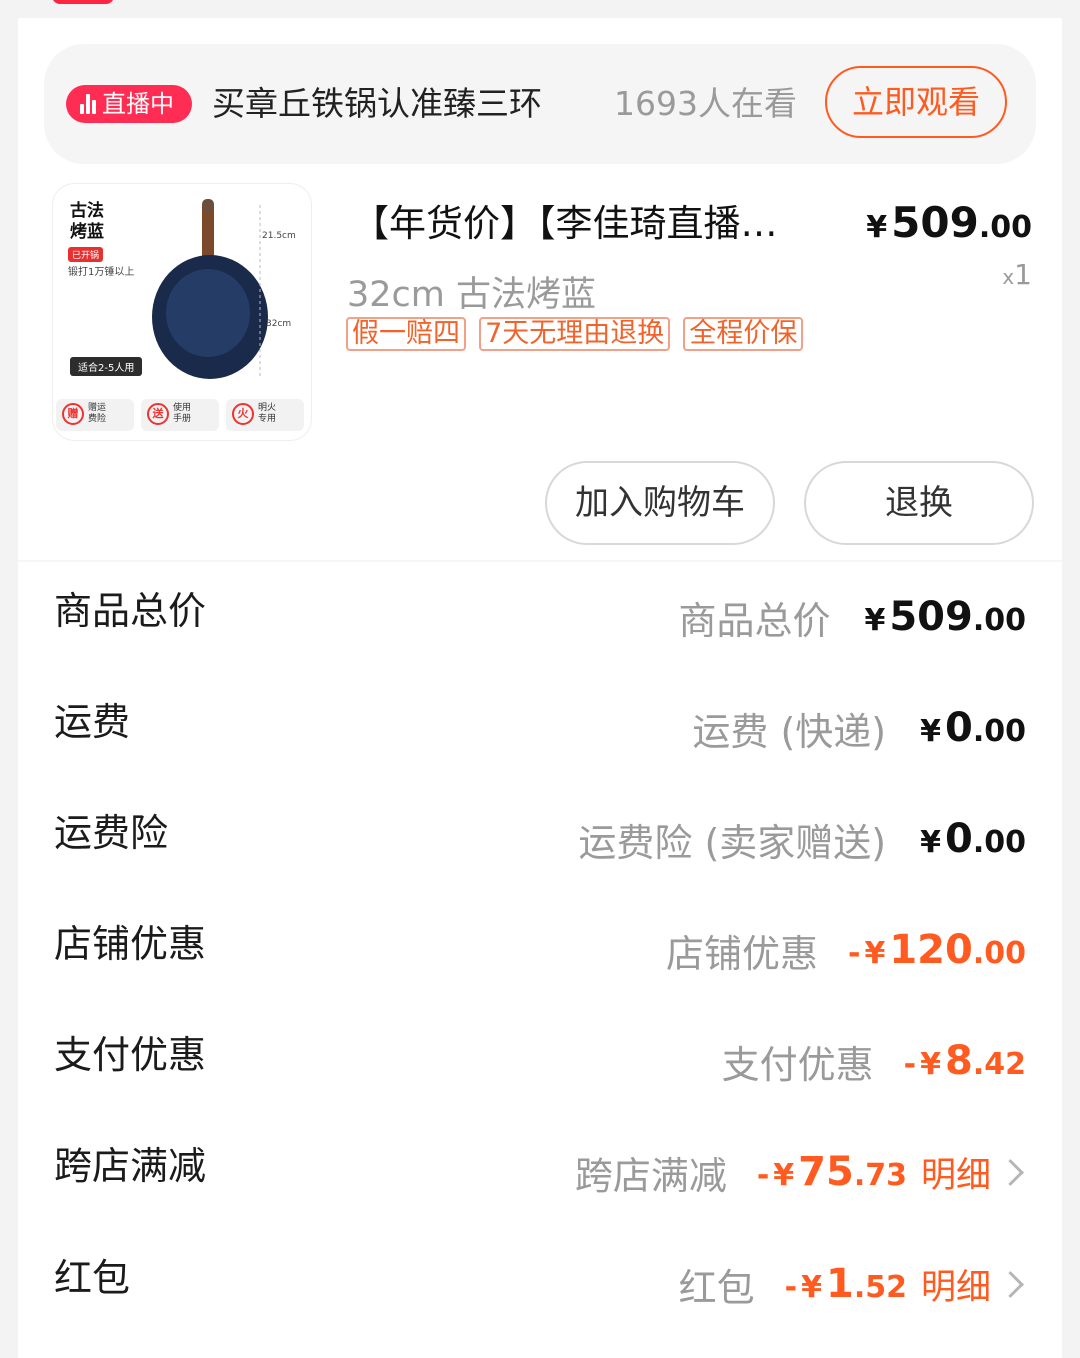 This screenshot has width=1080, height=1358. Describe the element at coordinates (660, 503) in the screenshot. I see `add-to-cart-button: 加入购物车` at that location.